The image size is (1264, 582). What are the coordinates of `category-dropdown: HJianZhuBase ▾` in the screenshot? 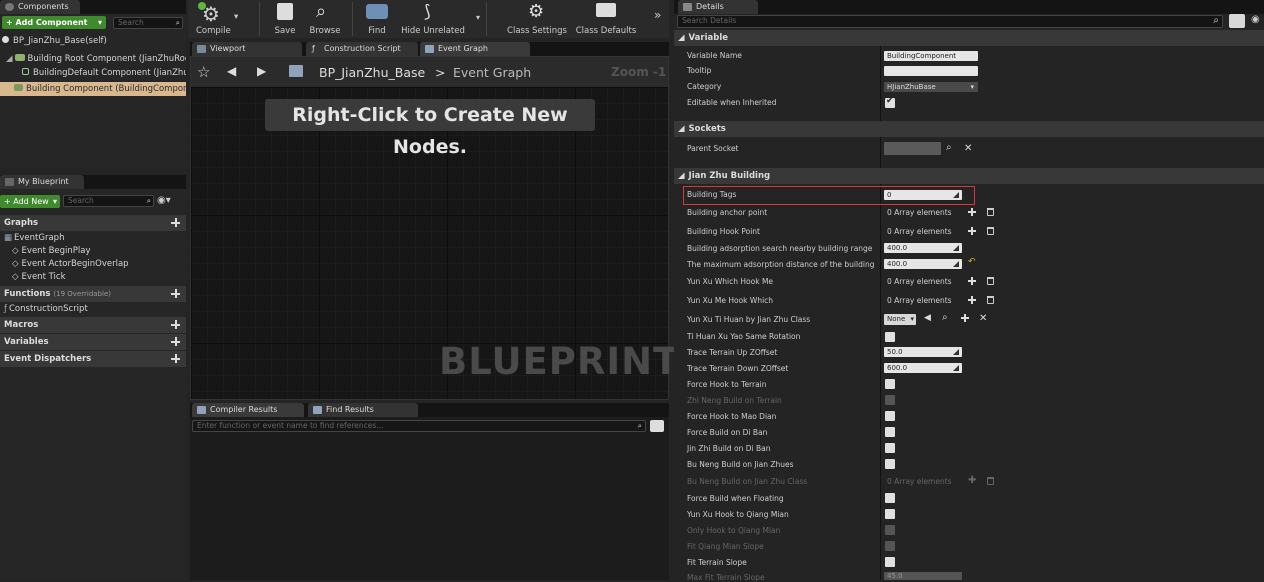 It's located at (931, 87).